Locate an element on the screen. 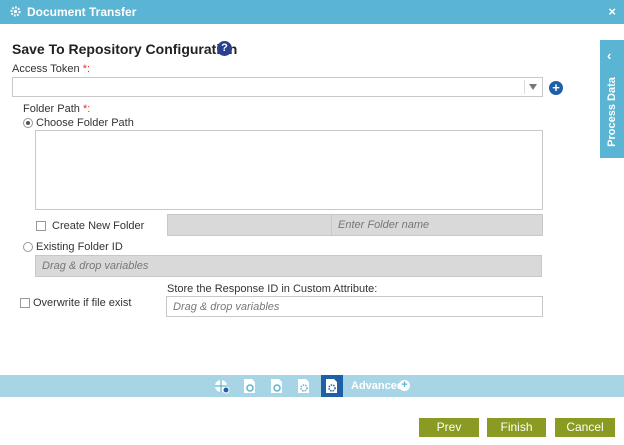 This screenshot has width=624, height=445. process-data-tab: ‹ Process Data is located at coordinates (612, 99).